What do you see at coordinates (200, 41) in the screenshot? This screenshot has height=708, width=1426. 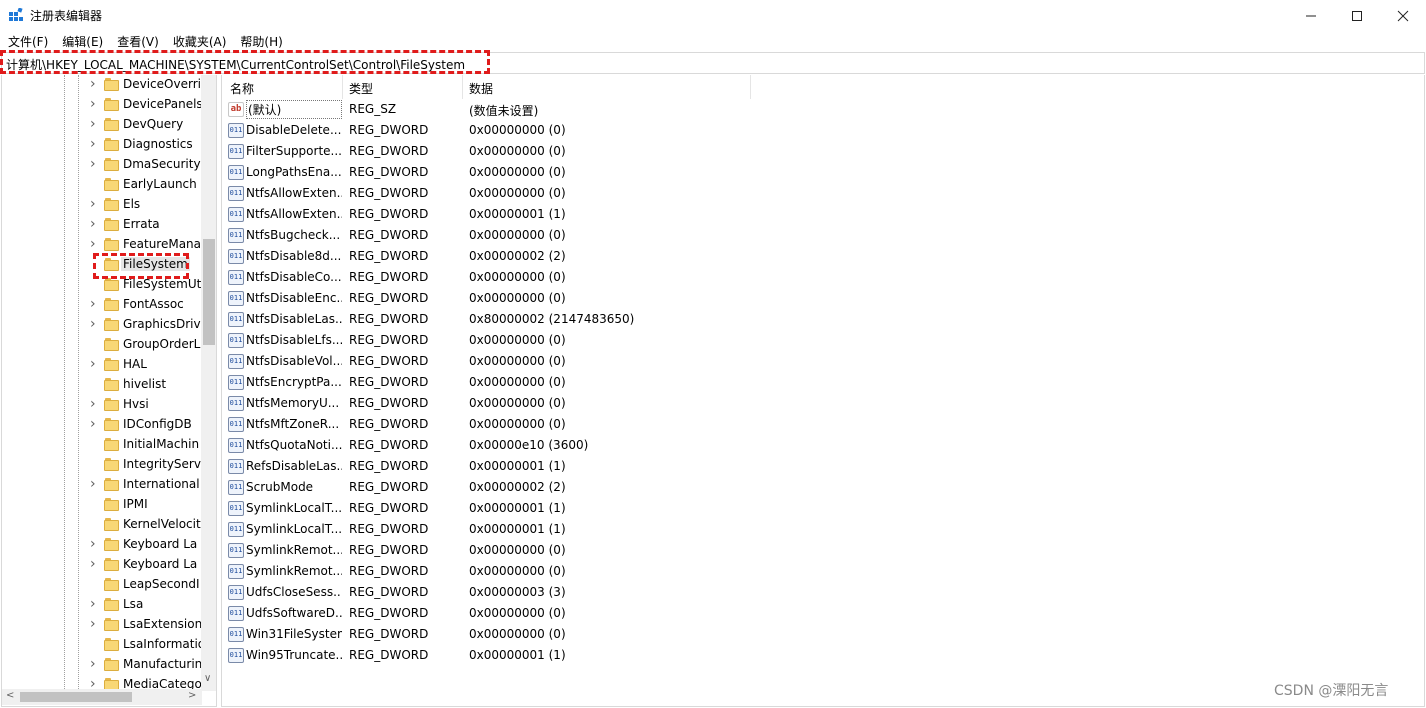 I see `menu-favorites: 收藏夹(A)` at bounding box center [200, 41].